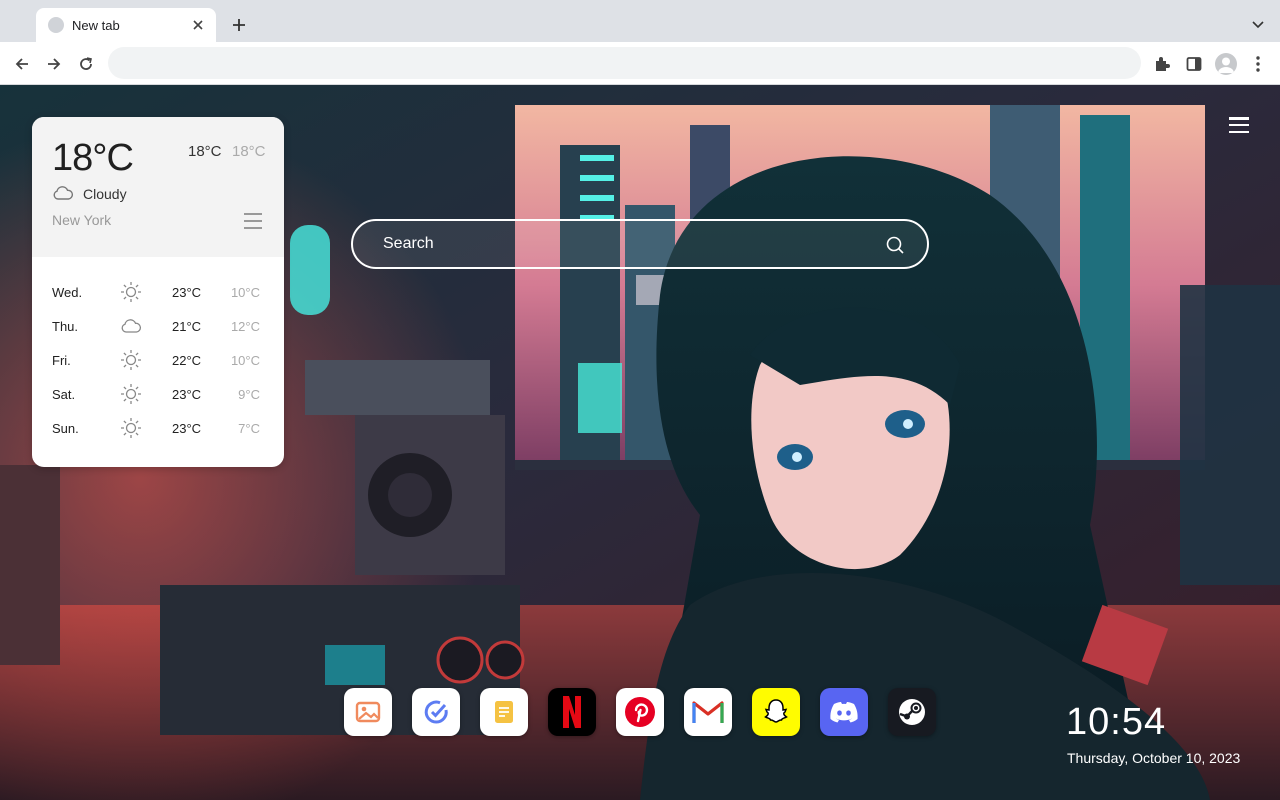  I want to click on forecast-row: Wed. 23°C 10°C, so click(158, 292).